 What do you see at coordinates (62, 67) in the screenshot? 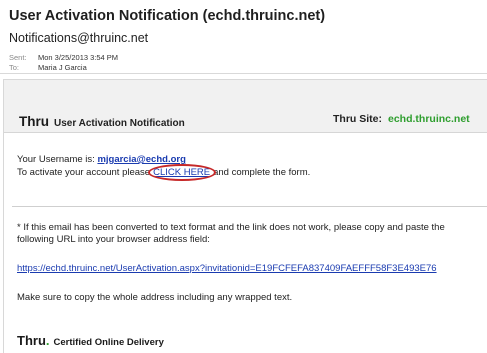
I see `to-value: Maria J Garcia` at bounding box center [62, 67].